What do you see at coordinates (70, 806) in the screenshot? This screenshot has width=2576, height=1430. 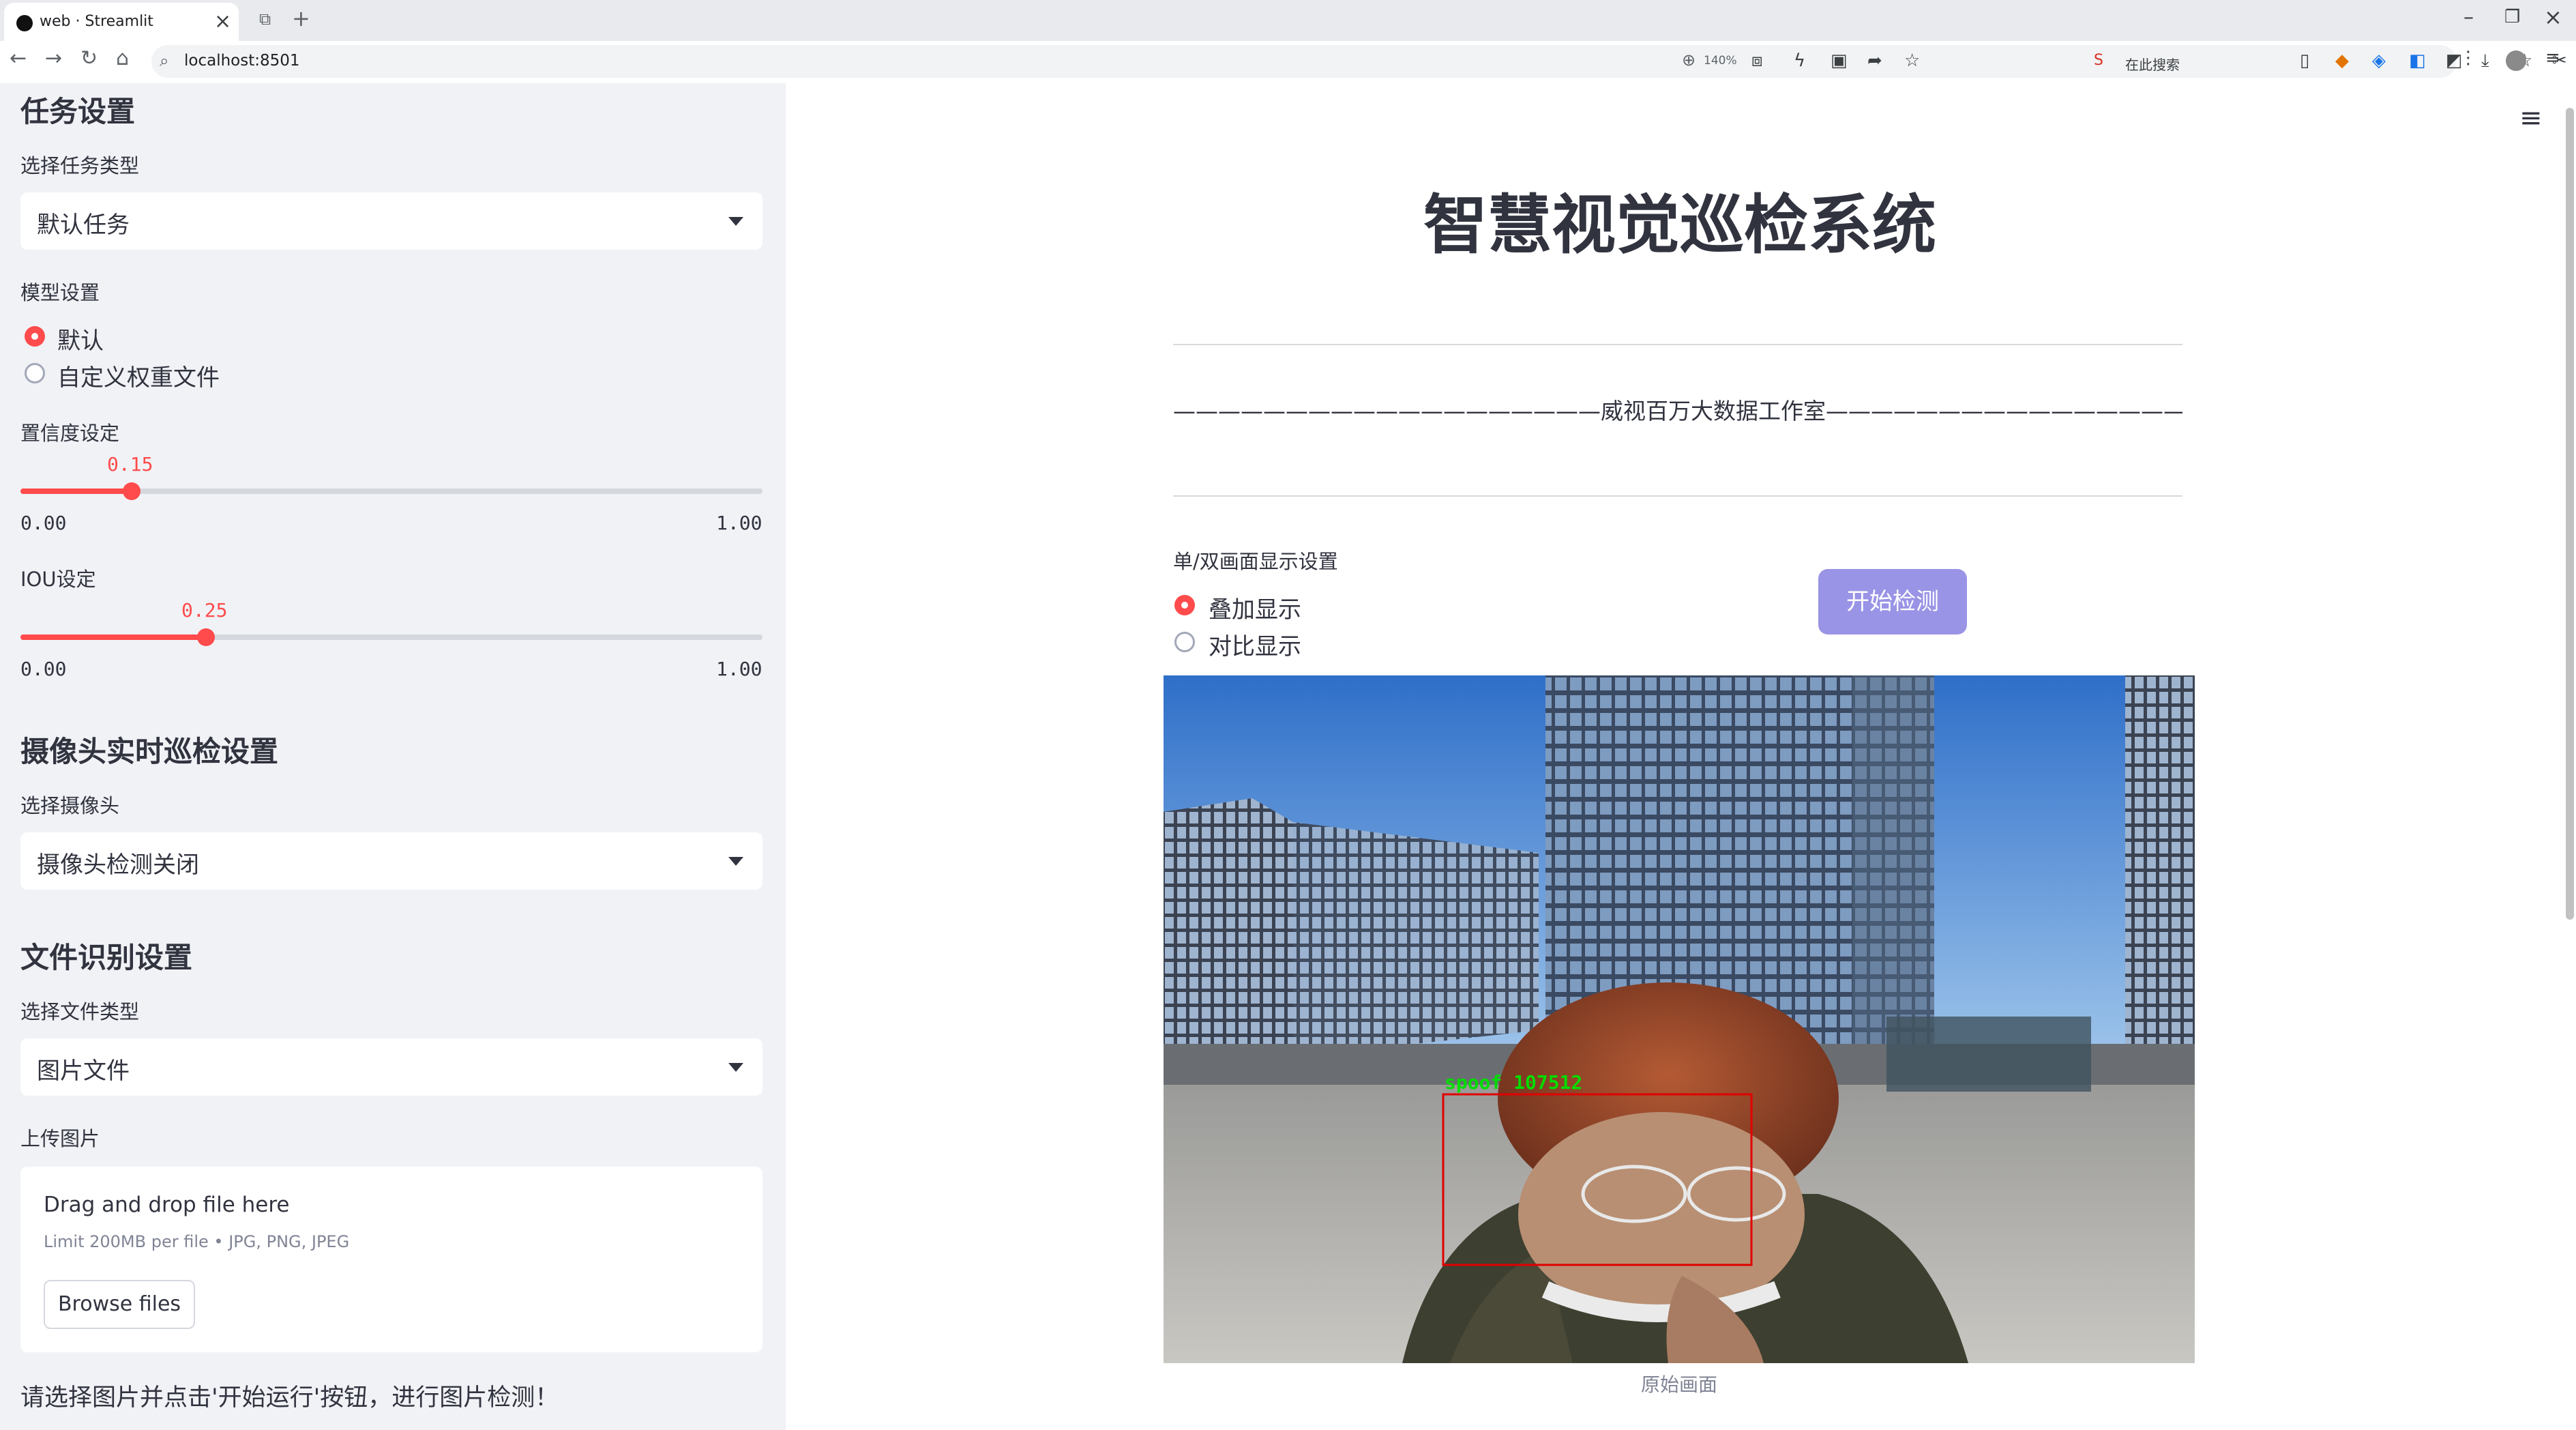 I see `camera-select-label: 选择摄像头` at bounding box center [70, 806].